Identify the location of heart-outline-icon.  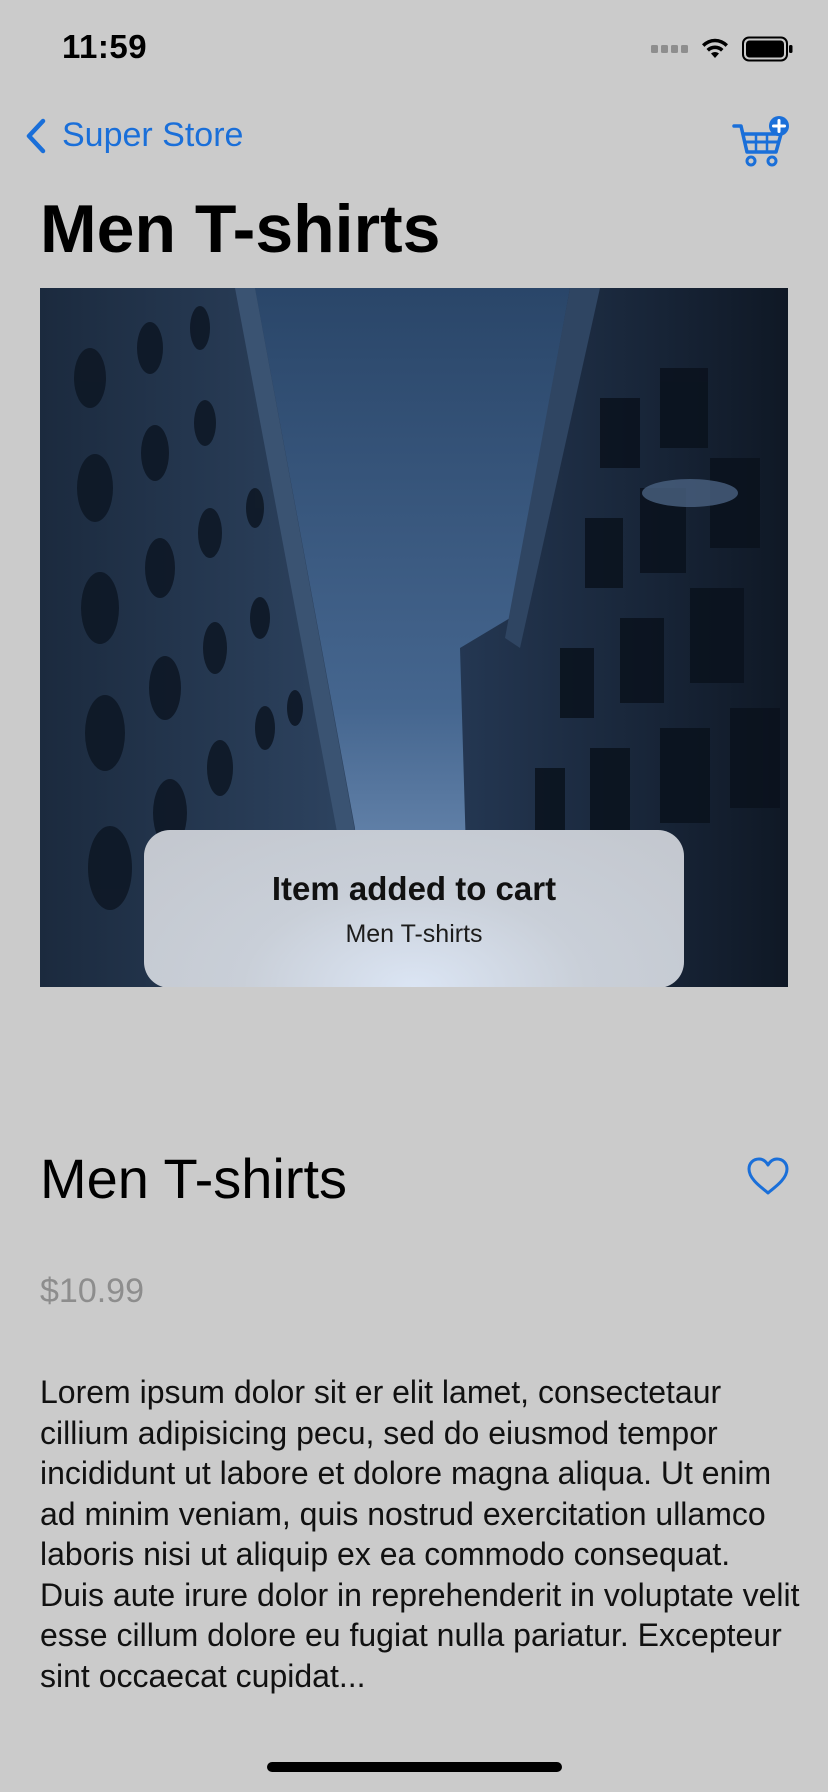
(768, 1176).